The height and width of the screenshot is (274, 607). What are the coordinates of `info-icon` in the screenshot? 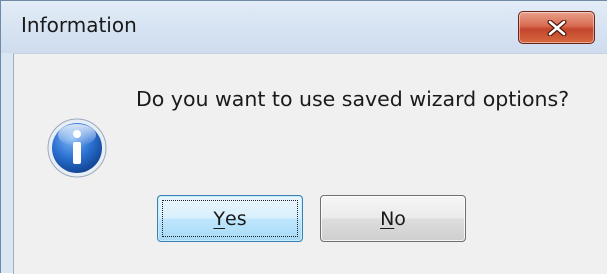 It's located at (77, 148).